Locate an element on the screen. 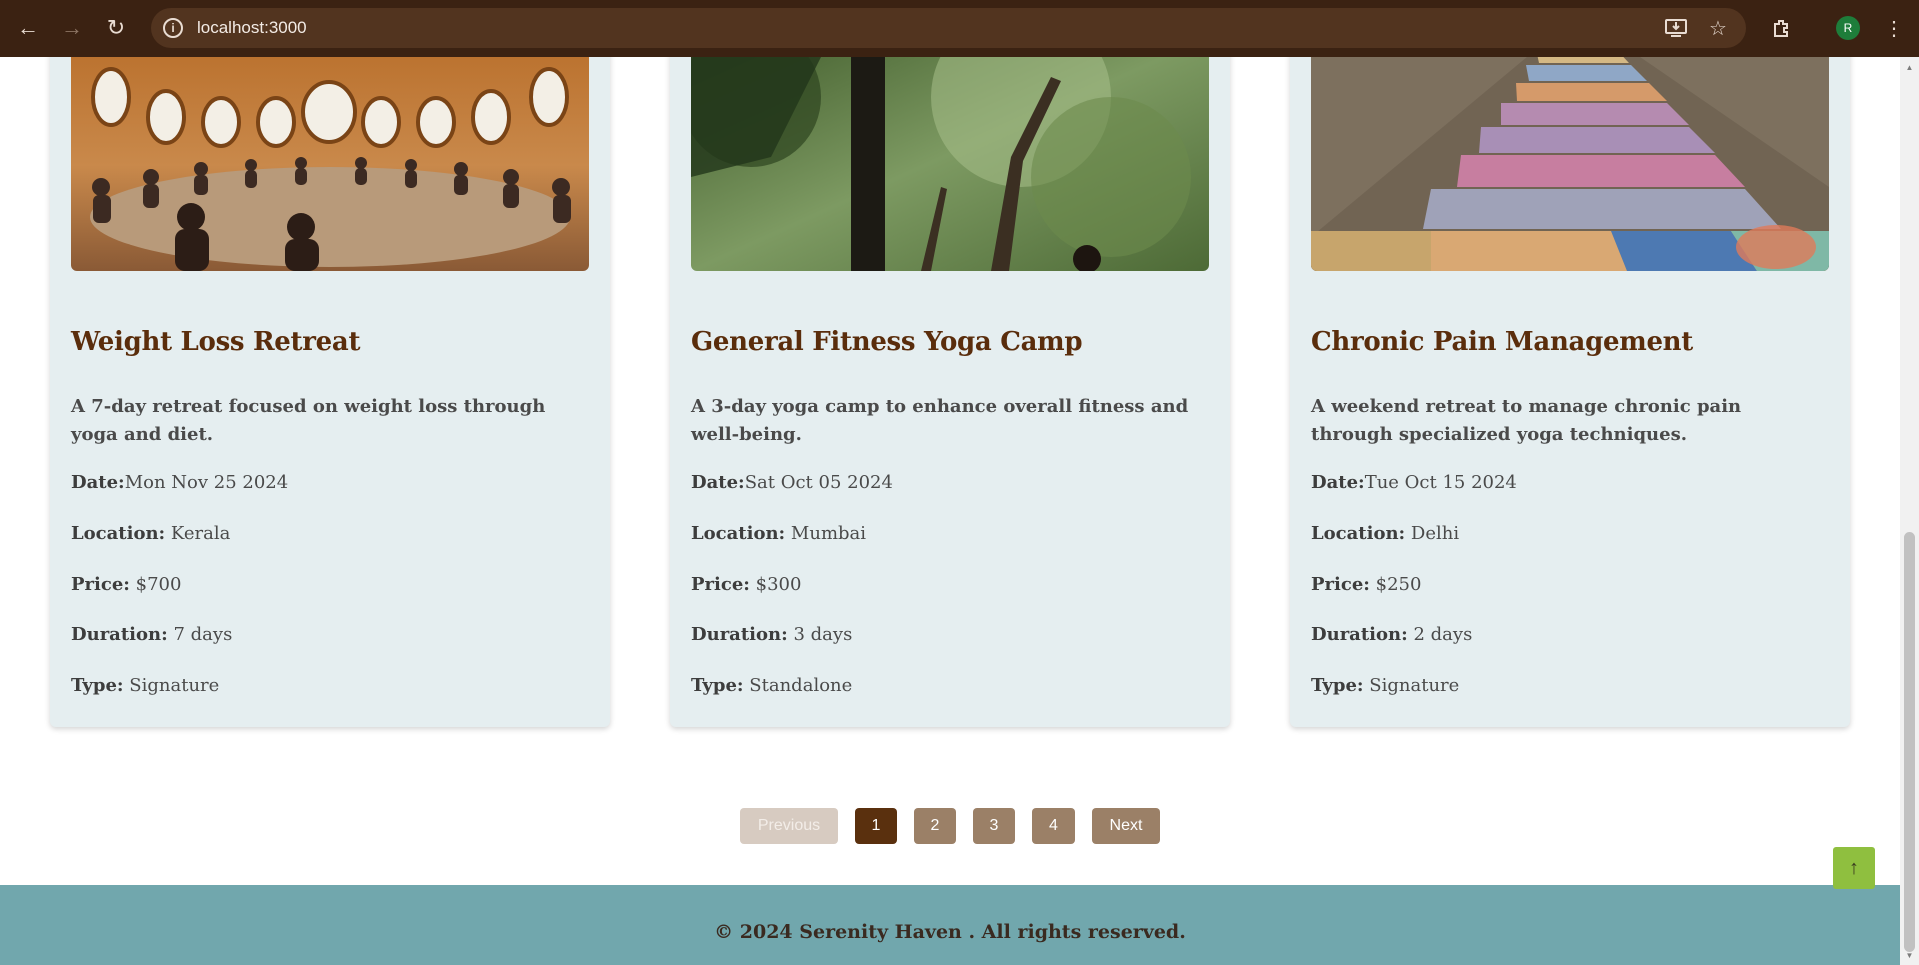 This screenshot has height=965, width=1919. duration-value: 2 days is located at coordinates (1443, 634).